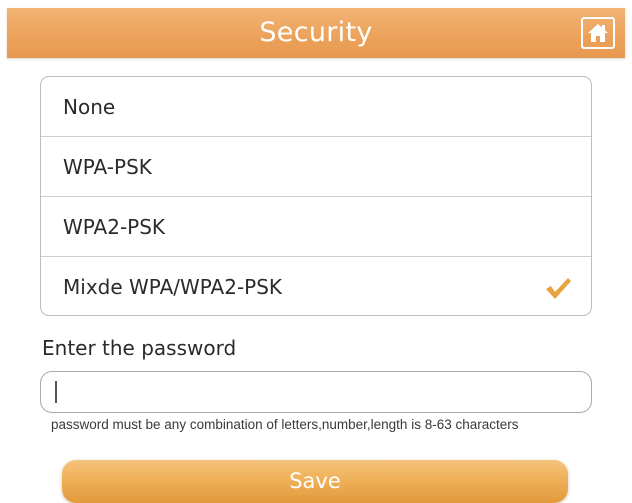 This screenshot has height=503, width=632. Describe the element at coordinates (139, 348) in the screenshot. I see `password-label: Enter the password` at that location.